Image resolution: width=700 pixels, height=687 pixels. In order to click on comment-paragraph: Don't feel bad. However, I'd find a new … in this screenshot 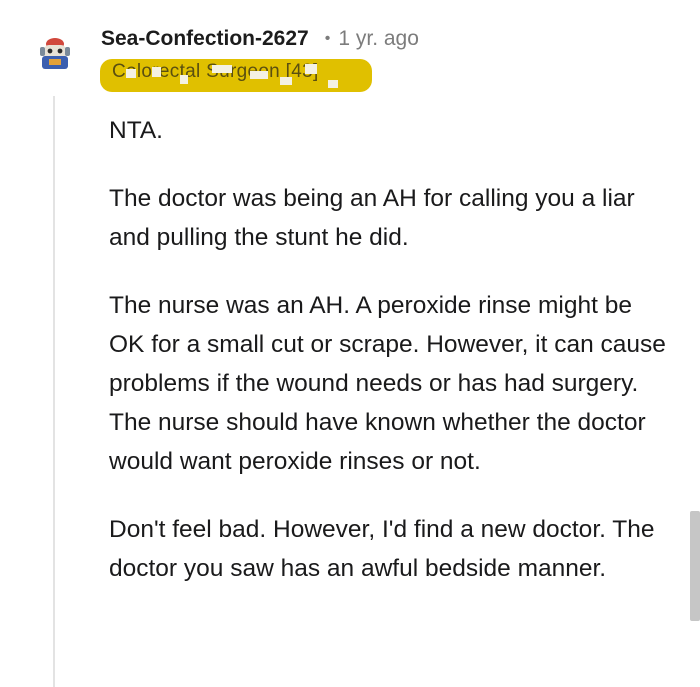, I will do `click(382, 549)`.